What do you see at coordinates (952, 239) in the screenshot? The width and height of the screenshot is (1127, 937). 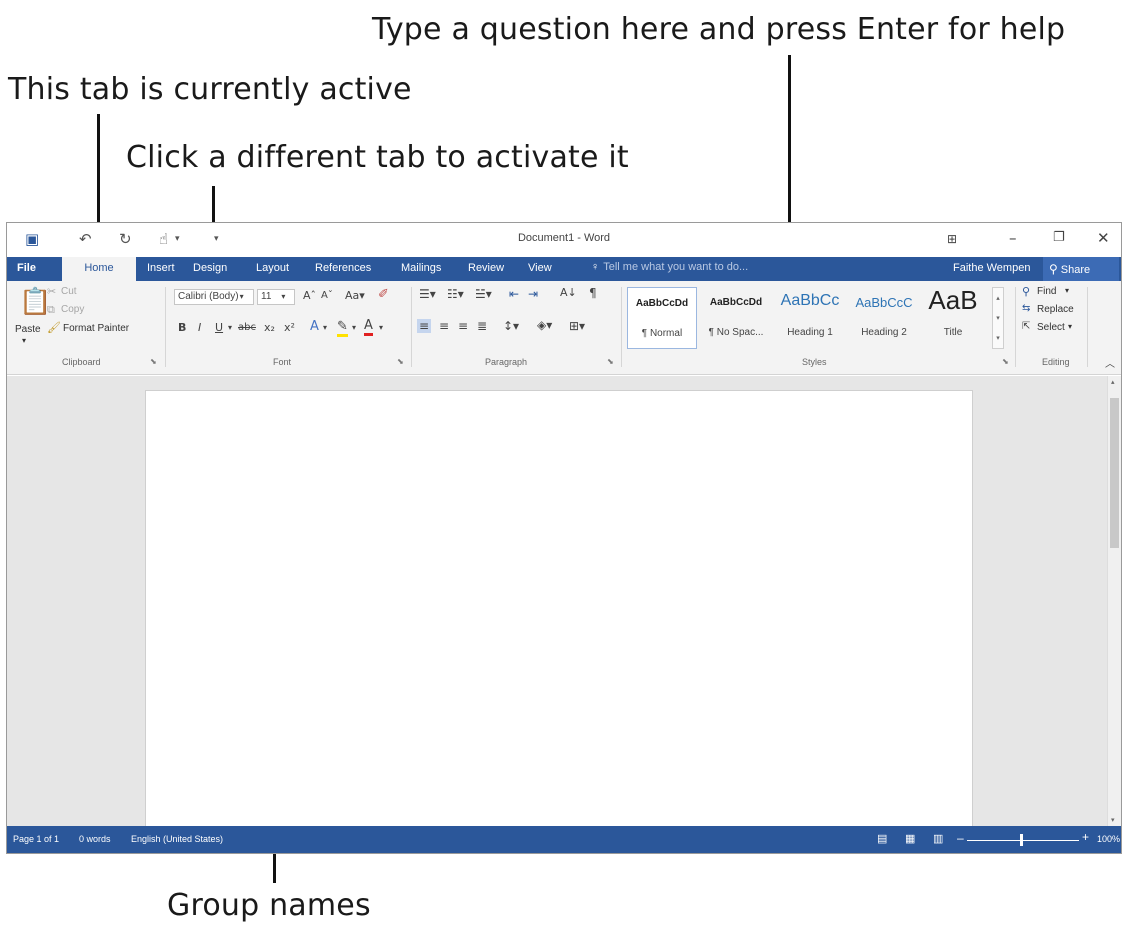 I see `ribbon-display-options-icon: ⊞` at bounding box center [952, 239].